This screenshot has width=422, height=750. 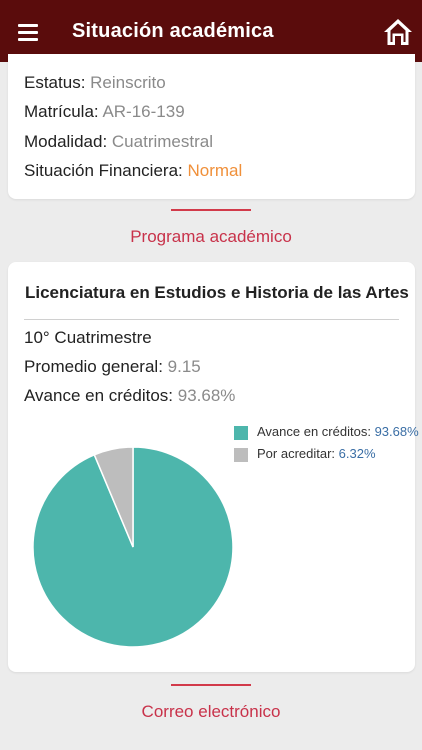 What do you see at coordinates (98, 395) in the screenshot?
I see `progress-label: Avance en créditos:` at bounding box center [98, 395].